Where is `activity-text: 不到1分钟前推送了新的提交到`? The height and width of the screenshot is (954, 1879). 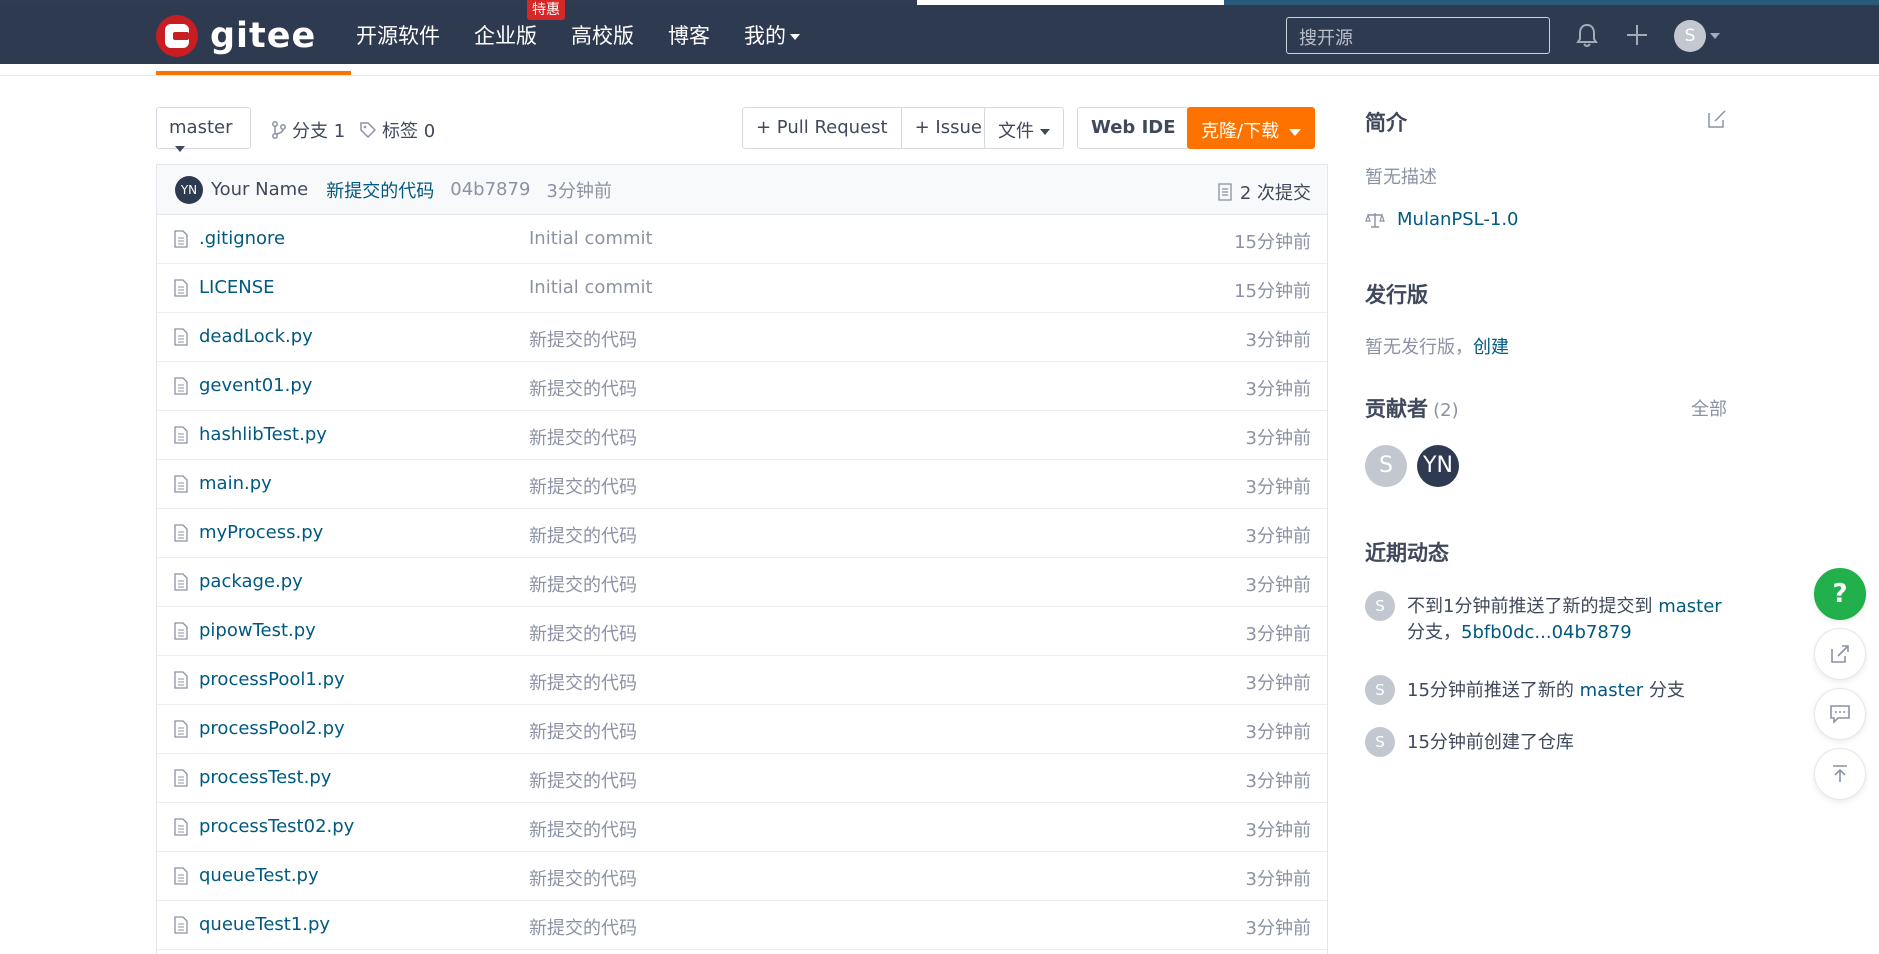
activity-text: 不到1分钟前推送了新的提交到 is located at coordinates (1533, 606).